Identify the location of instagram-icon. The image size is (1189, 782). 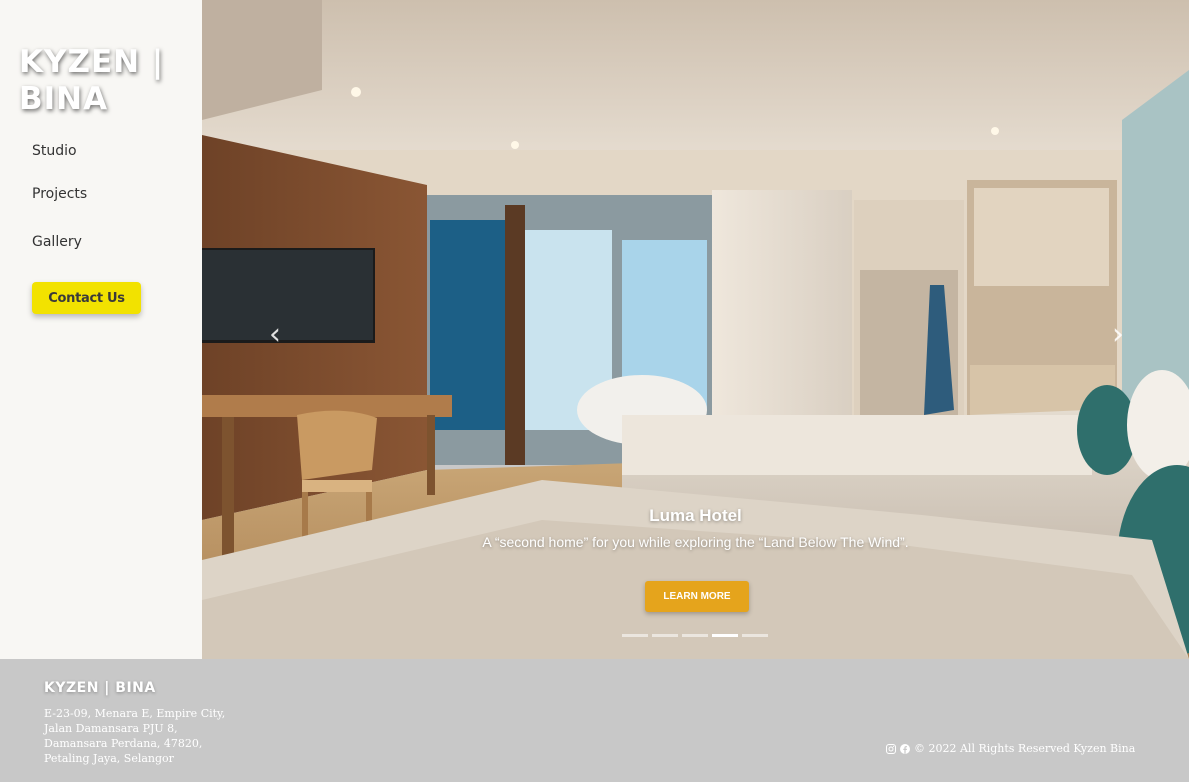
(891, 748).